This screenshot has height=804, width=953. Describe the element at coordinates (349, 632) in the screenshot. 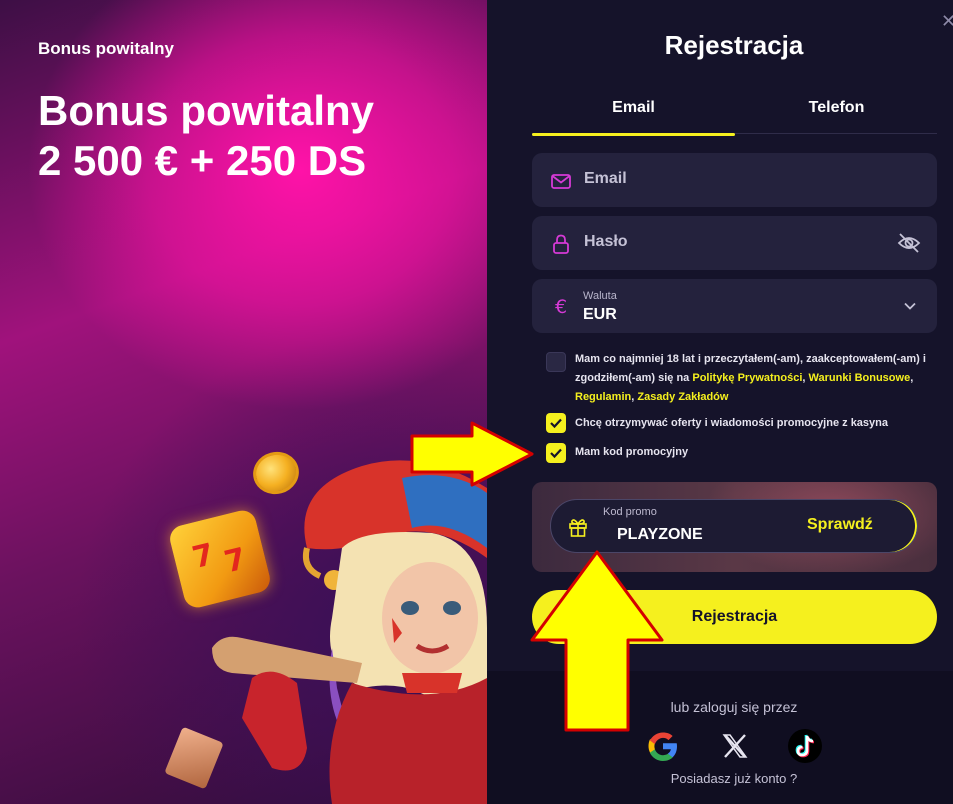

I see `jester-character-image` at that location.